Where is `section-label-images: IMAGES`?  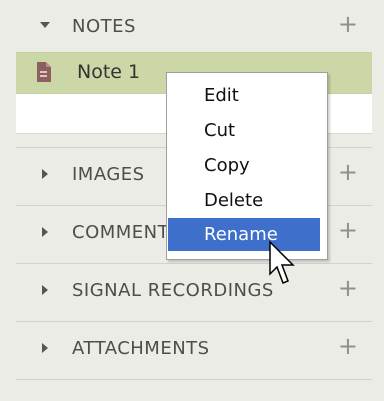
section-label-images: IMAGES is located at coordinates (108, 174).